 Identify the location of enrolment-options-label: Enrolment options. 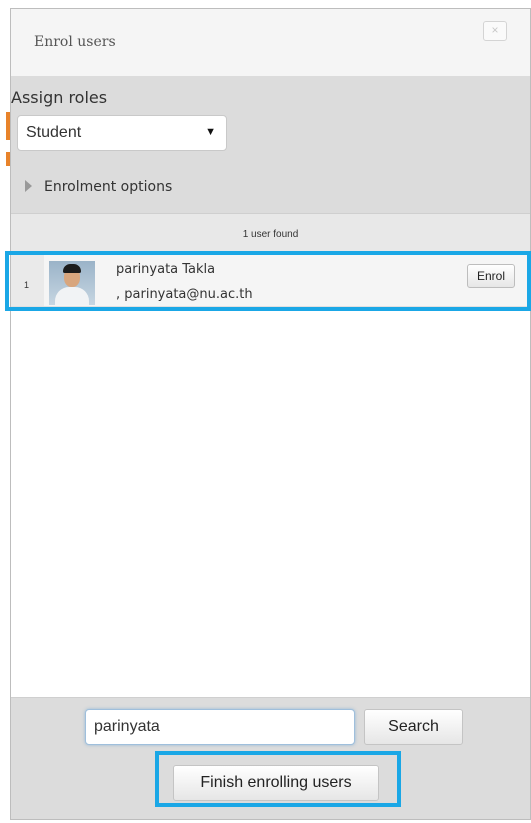
(108, 187).